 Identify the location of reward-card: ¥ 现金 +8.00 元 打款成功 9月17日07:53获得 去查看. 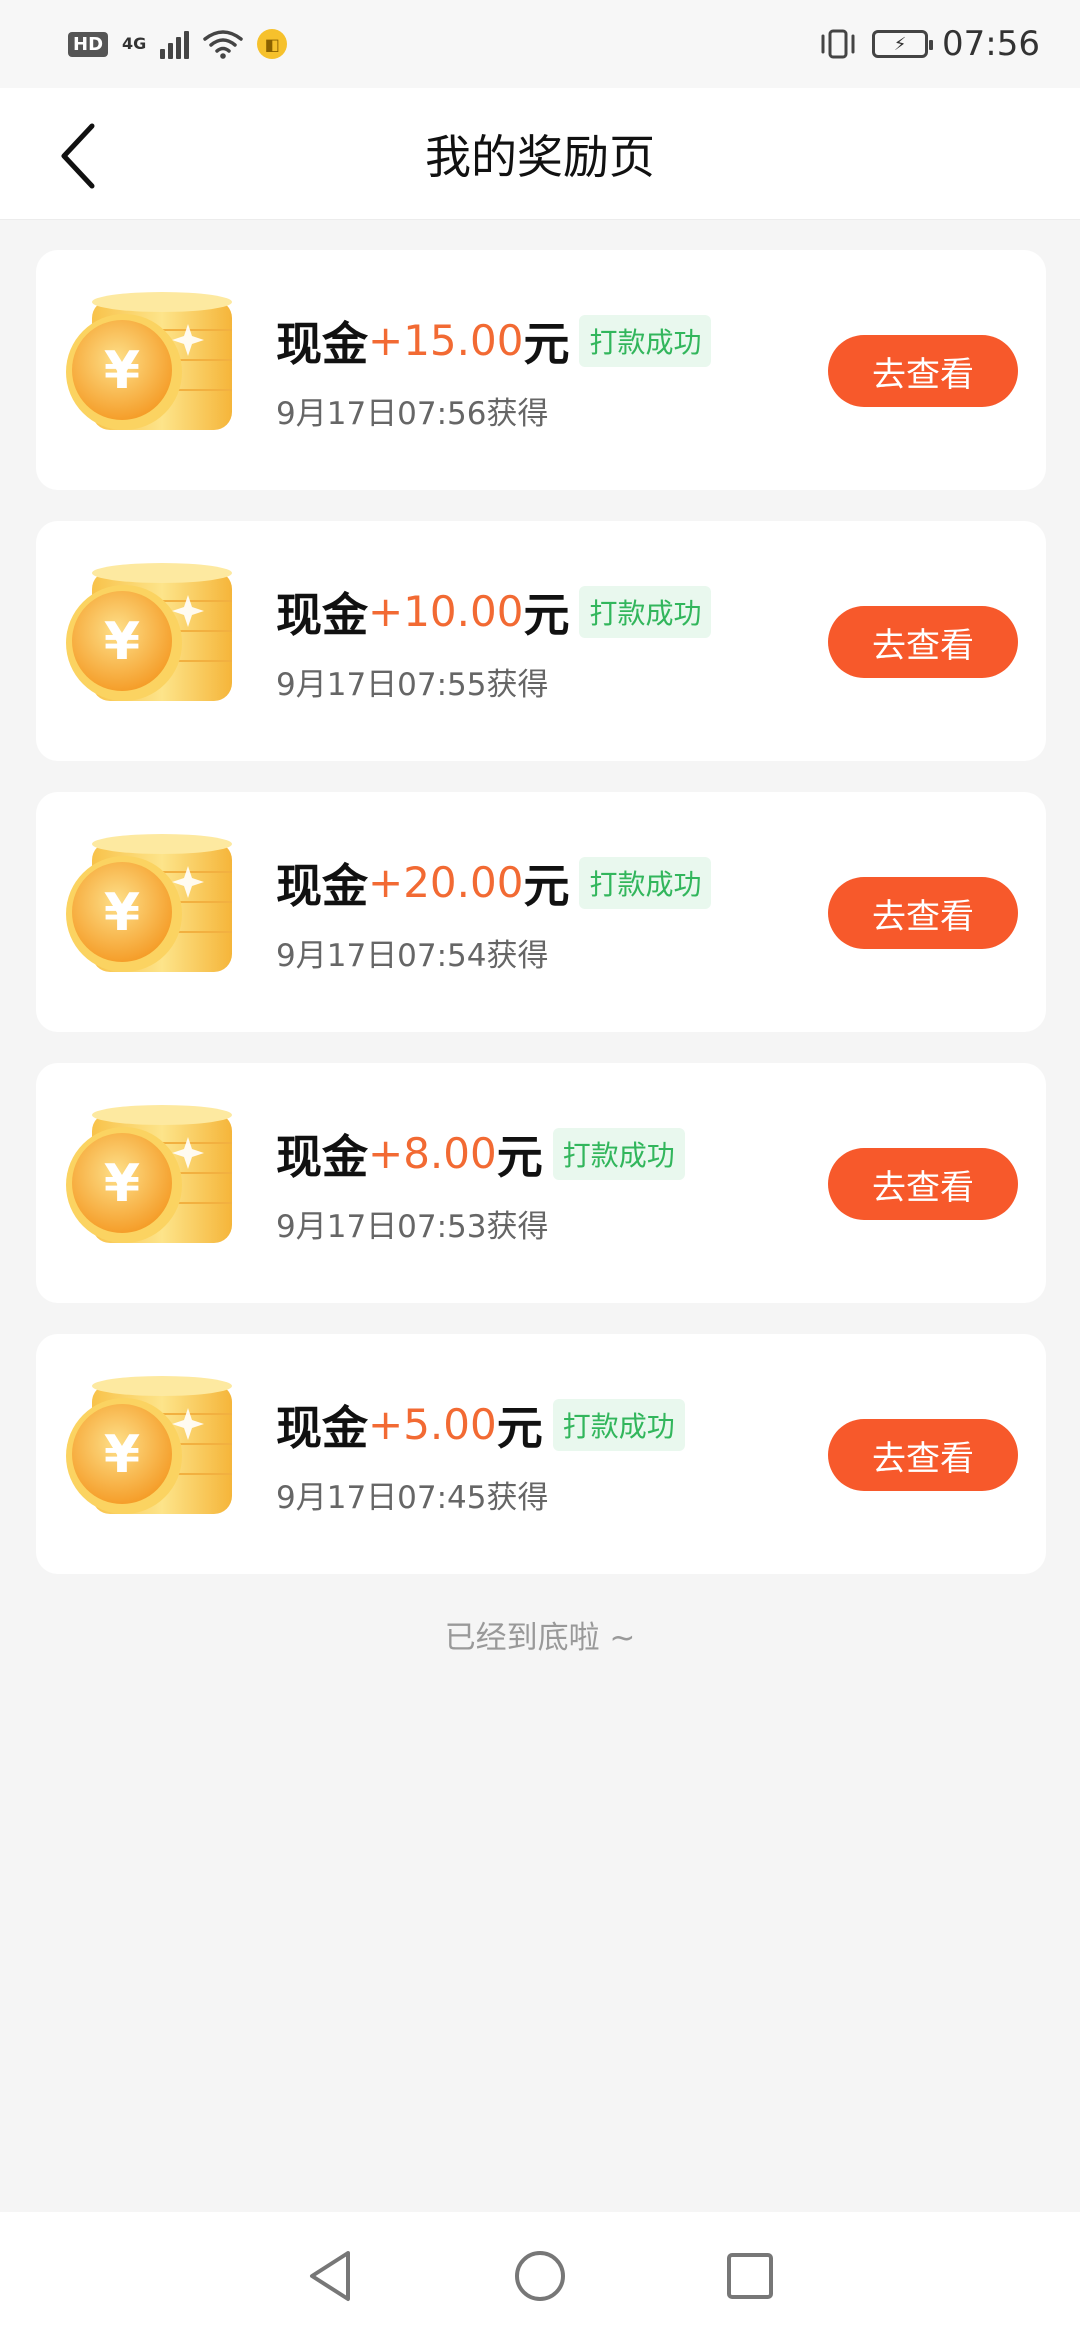
(541, 1183).